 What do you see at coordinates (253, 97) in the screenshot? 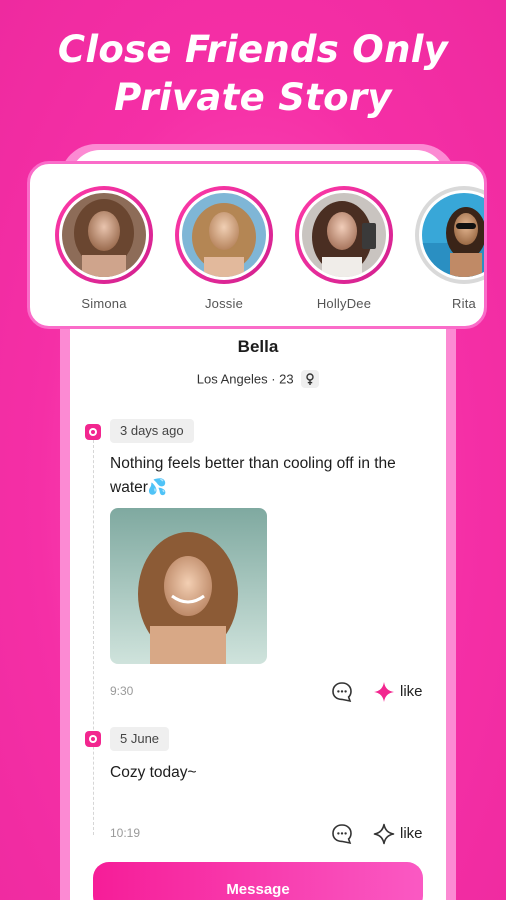
I see `headline-line-2: Private Story` at bounding box center [253, 97].